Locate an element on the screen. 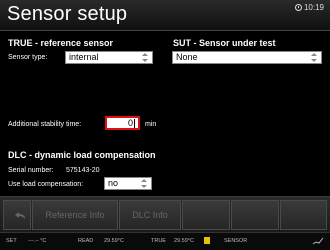 This screenshot has height=250, width=330. serial-number-label: Serial number: is located at coordinates (31, 170).